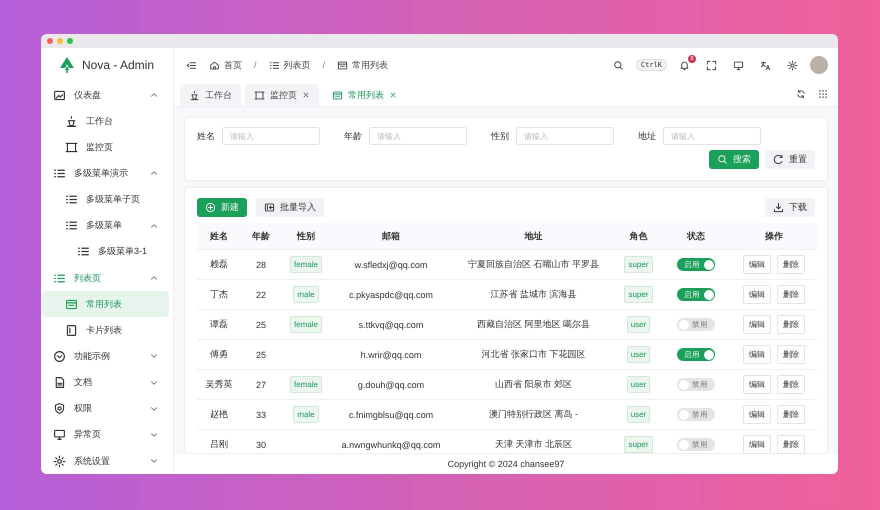 The width and height of the screenshot is (880, 510). What do you see at coordinates (105, 383) in the screenshot?
I see `sidebar-item: 文档` at bounding box center [105, 383].